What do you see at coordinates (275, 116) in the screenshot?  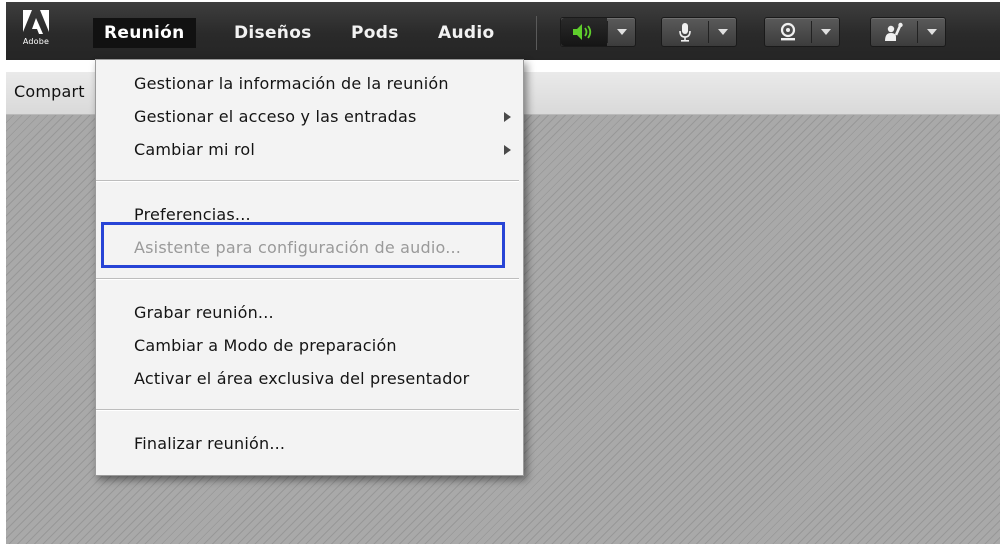 I see `menu-item-manage-access: Gestionar el acceso y las entradas` at bounding box center [275, 116].